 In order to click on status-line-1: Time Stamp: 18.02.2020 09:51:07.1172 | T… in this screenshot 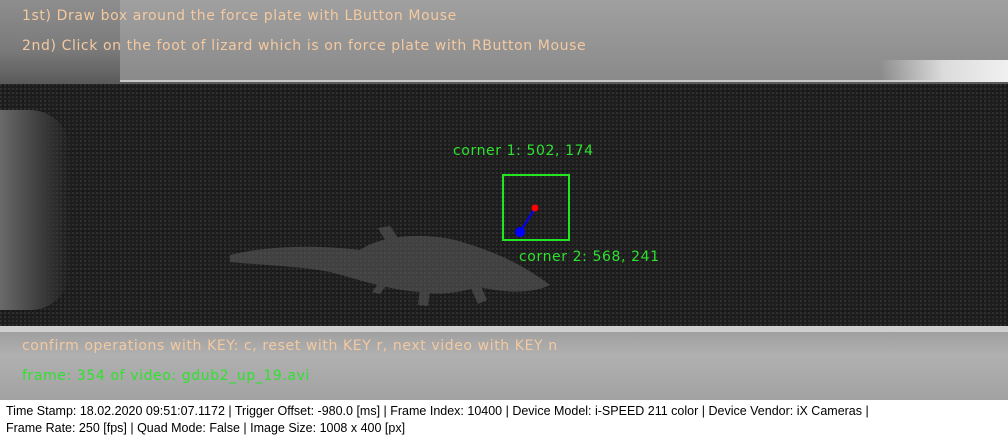, I will do `click(437, 411)`.